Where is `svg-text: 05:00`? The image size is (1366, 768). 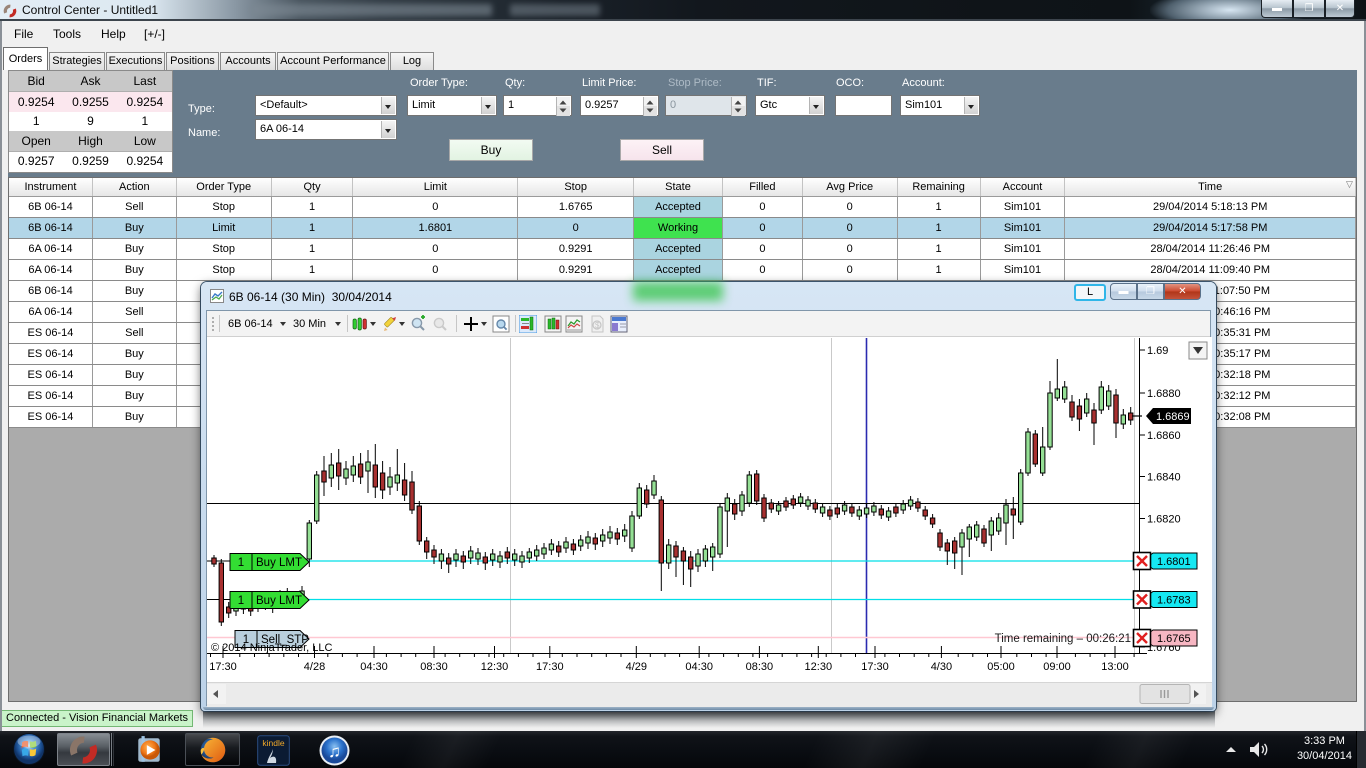 svg-text: 05:00 is located at coordinates (1001, 667).